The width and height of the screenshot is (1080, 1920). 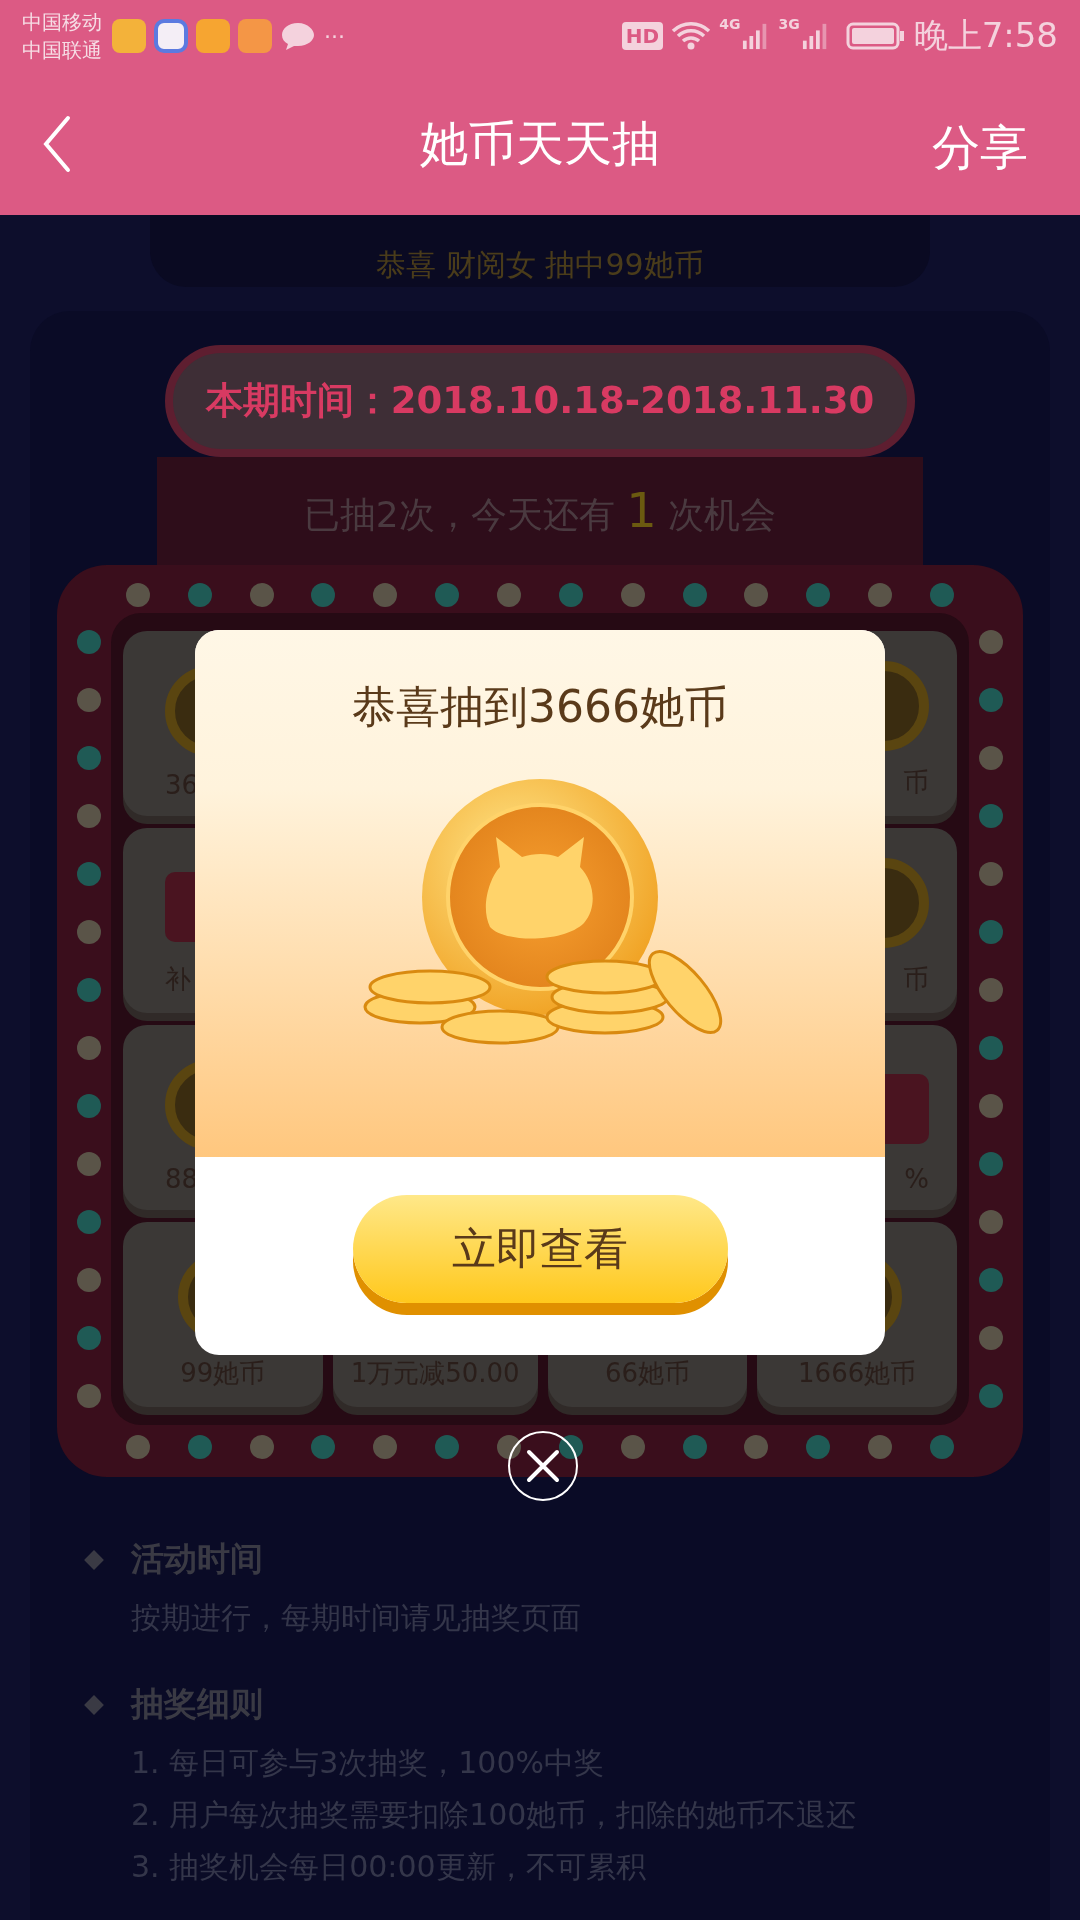 I want to click on wifi-icon, so click(x=691, y=36).